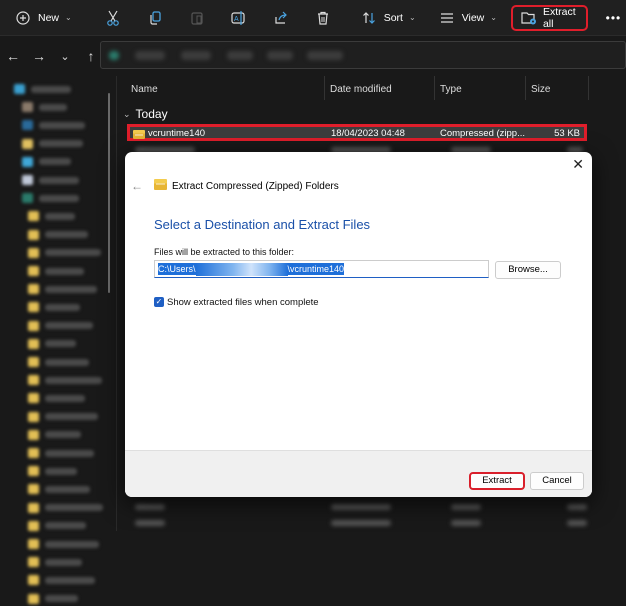 The width and height of the screenshot is (626, 606). What do you see at coordinates (361, 89) in the screenshot?
I see `column-header-date: Date modified` at bounding box center [361, 89].